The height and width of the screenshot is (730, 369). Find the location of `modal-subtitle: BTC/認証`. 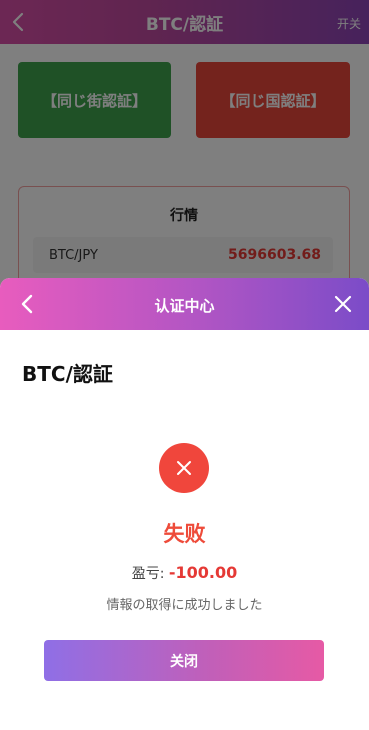

modal-subtitle: BTC/認証 is located at coordinates (67, 374).